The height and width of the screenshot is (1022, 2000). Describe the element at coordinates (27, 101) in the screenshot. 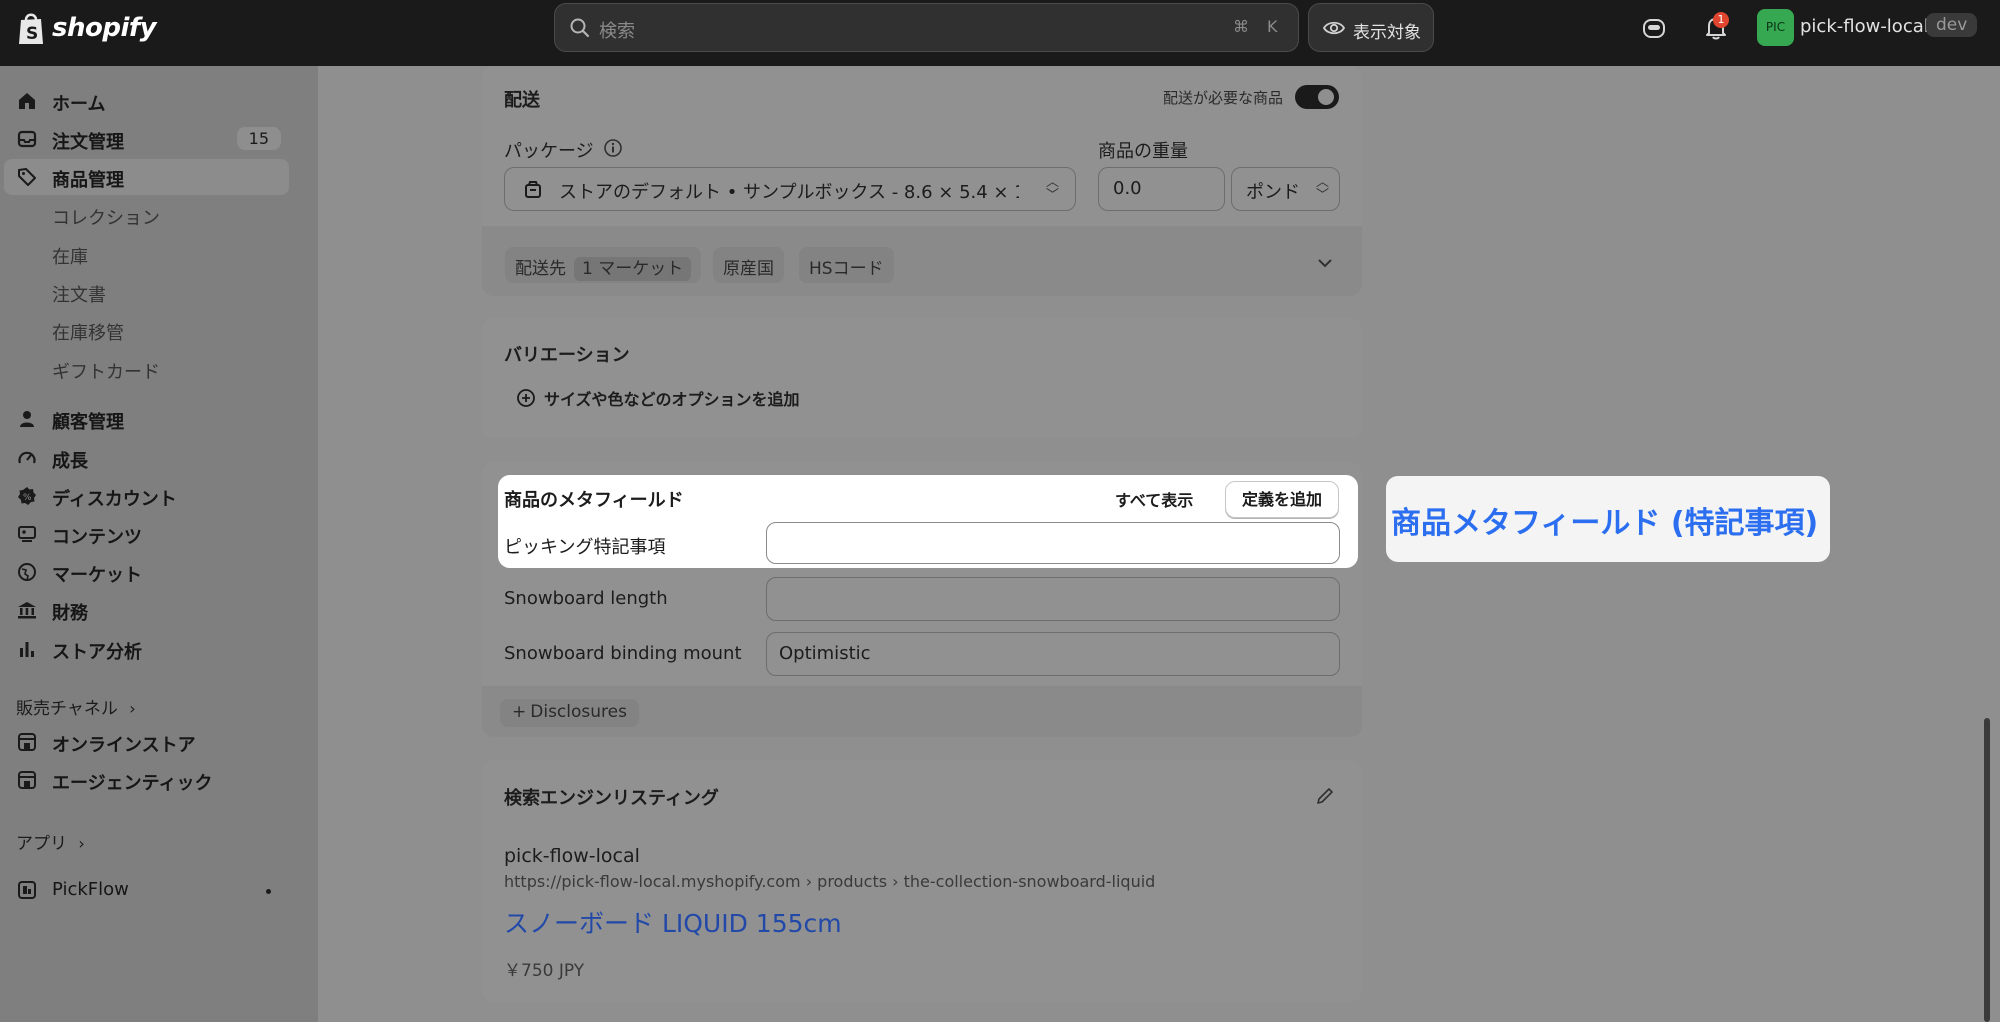

I see `home-icon` at that location.